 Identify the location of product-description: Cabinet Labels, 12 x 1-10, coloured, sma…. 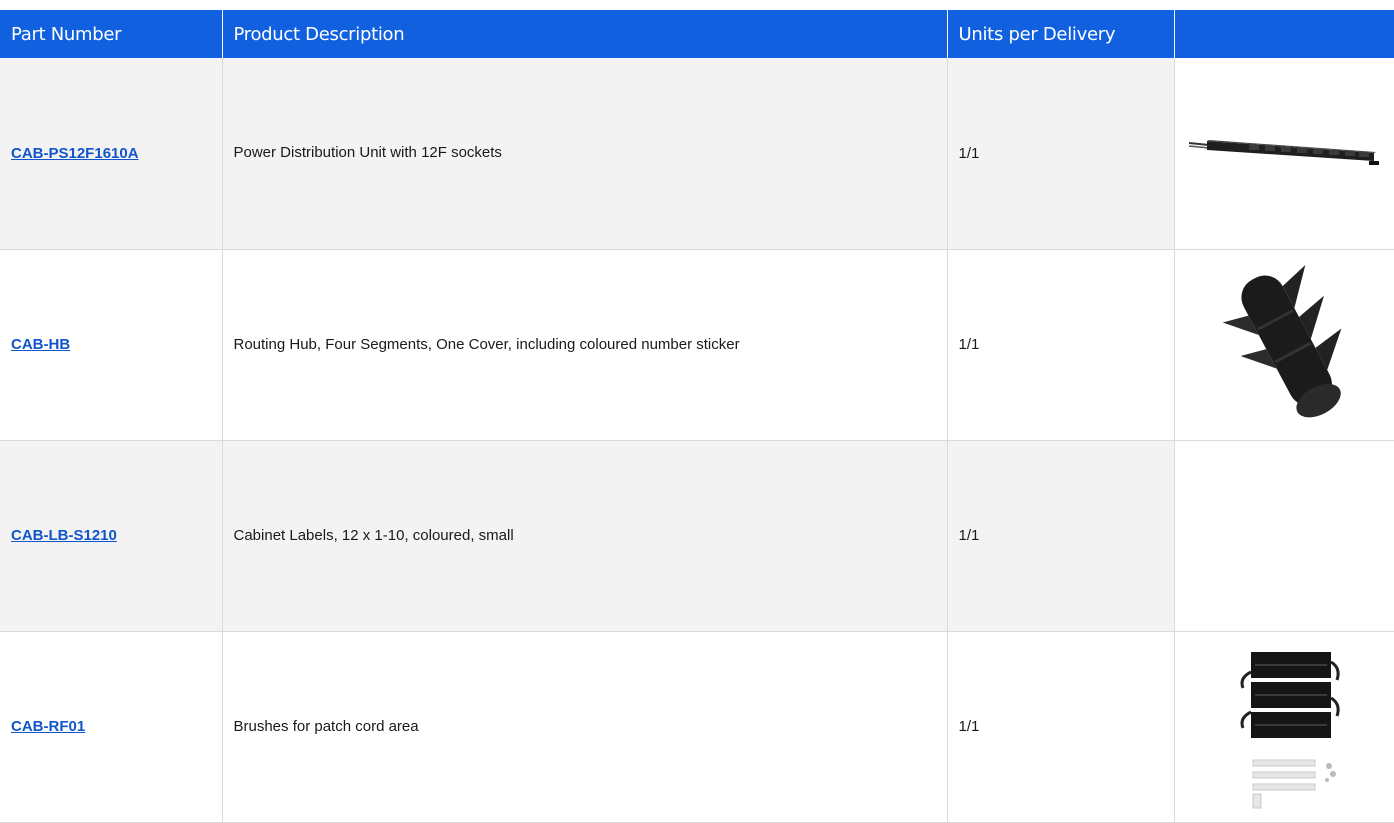
(373, 535).